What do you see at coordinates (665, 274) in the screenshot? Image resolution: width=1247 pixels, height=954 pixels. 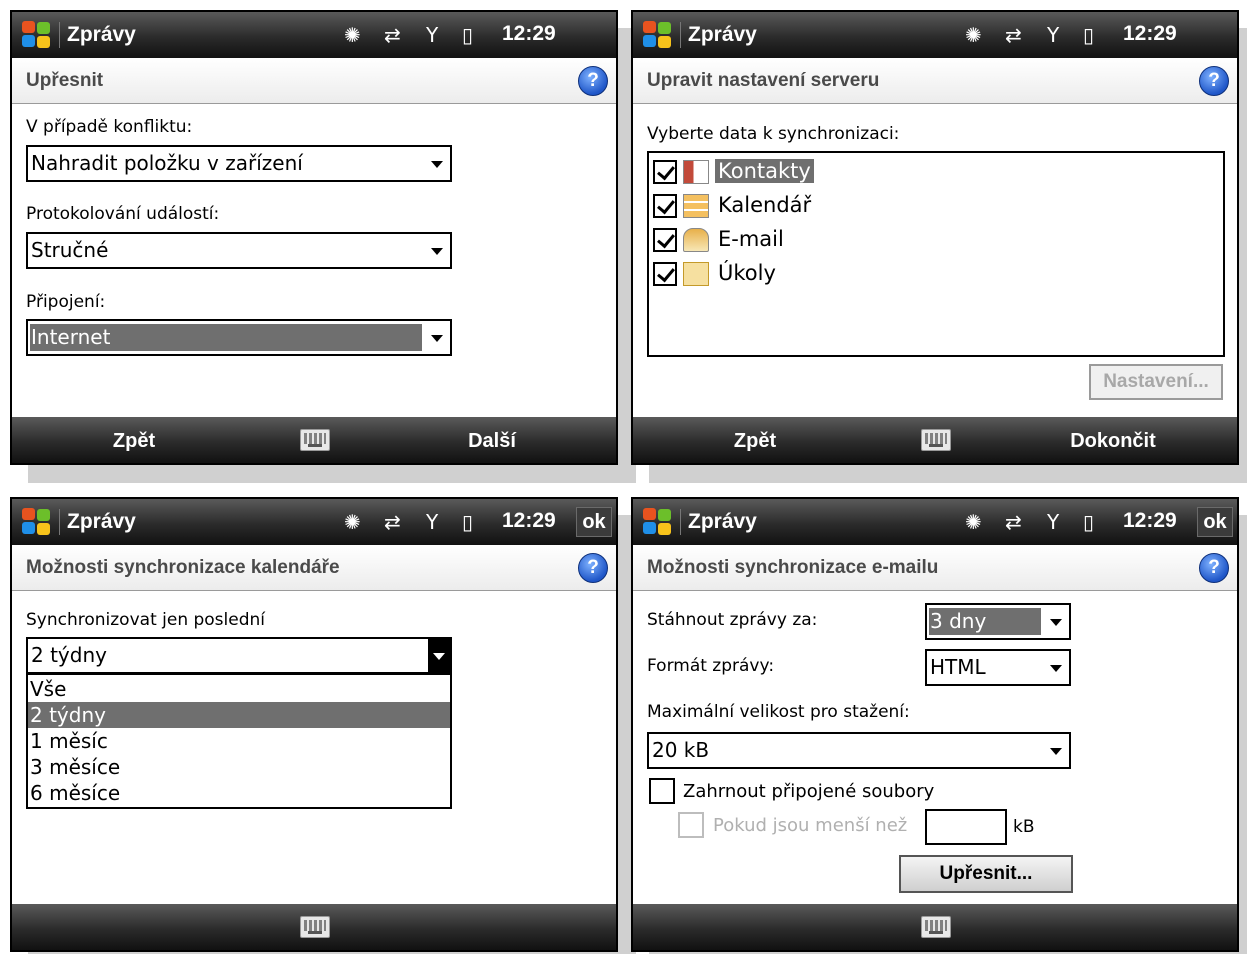 I see `tasks-checkbox` at bounding box center [665, 274].